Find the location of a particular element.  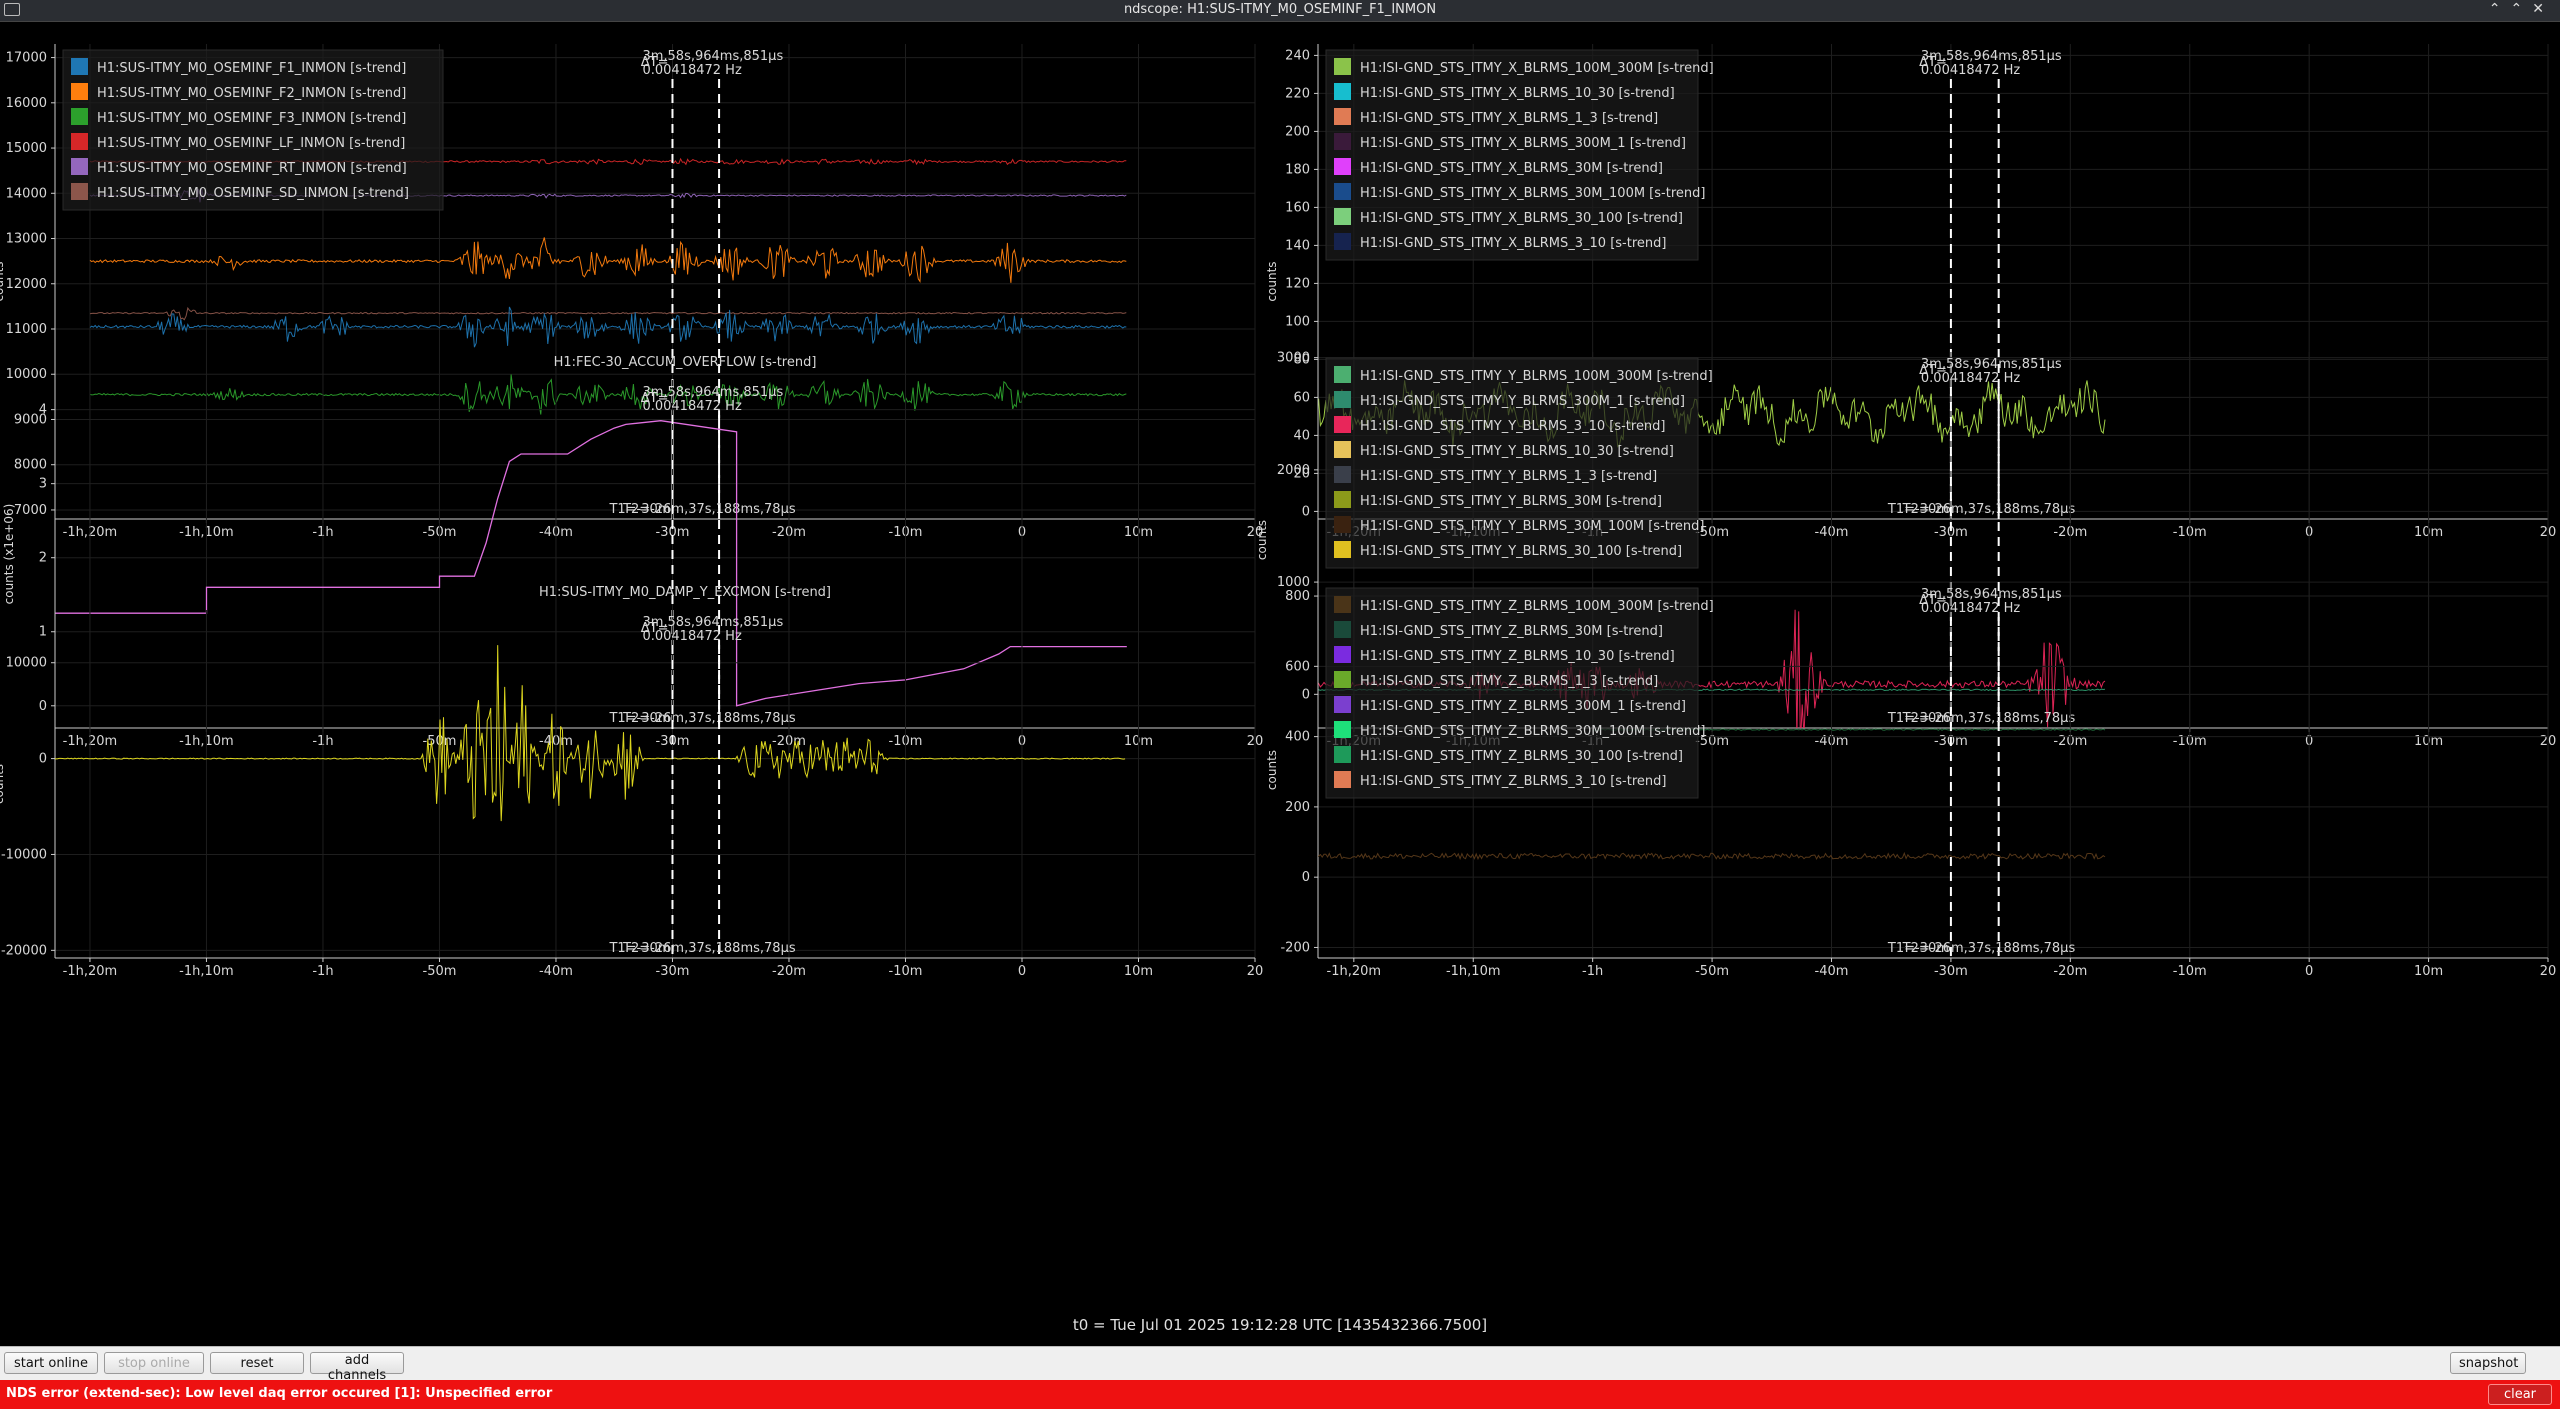

y-tick-label: 10000 is located at coordinates (26, 663).